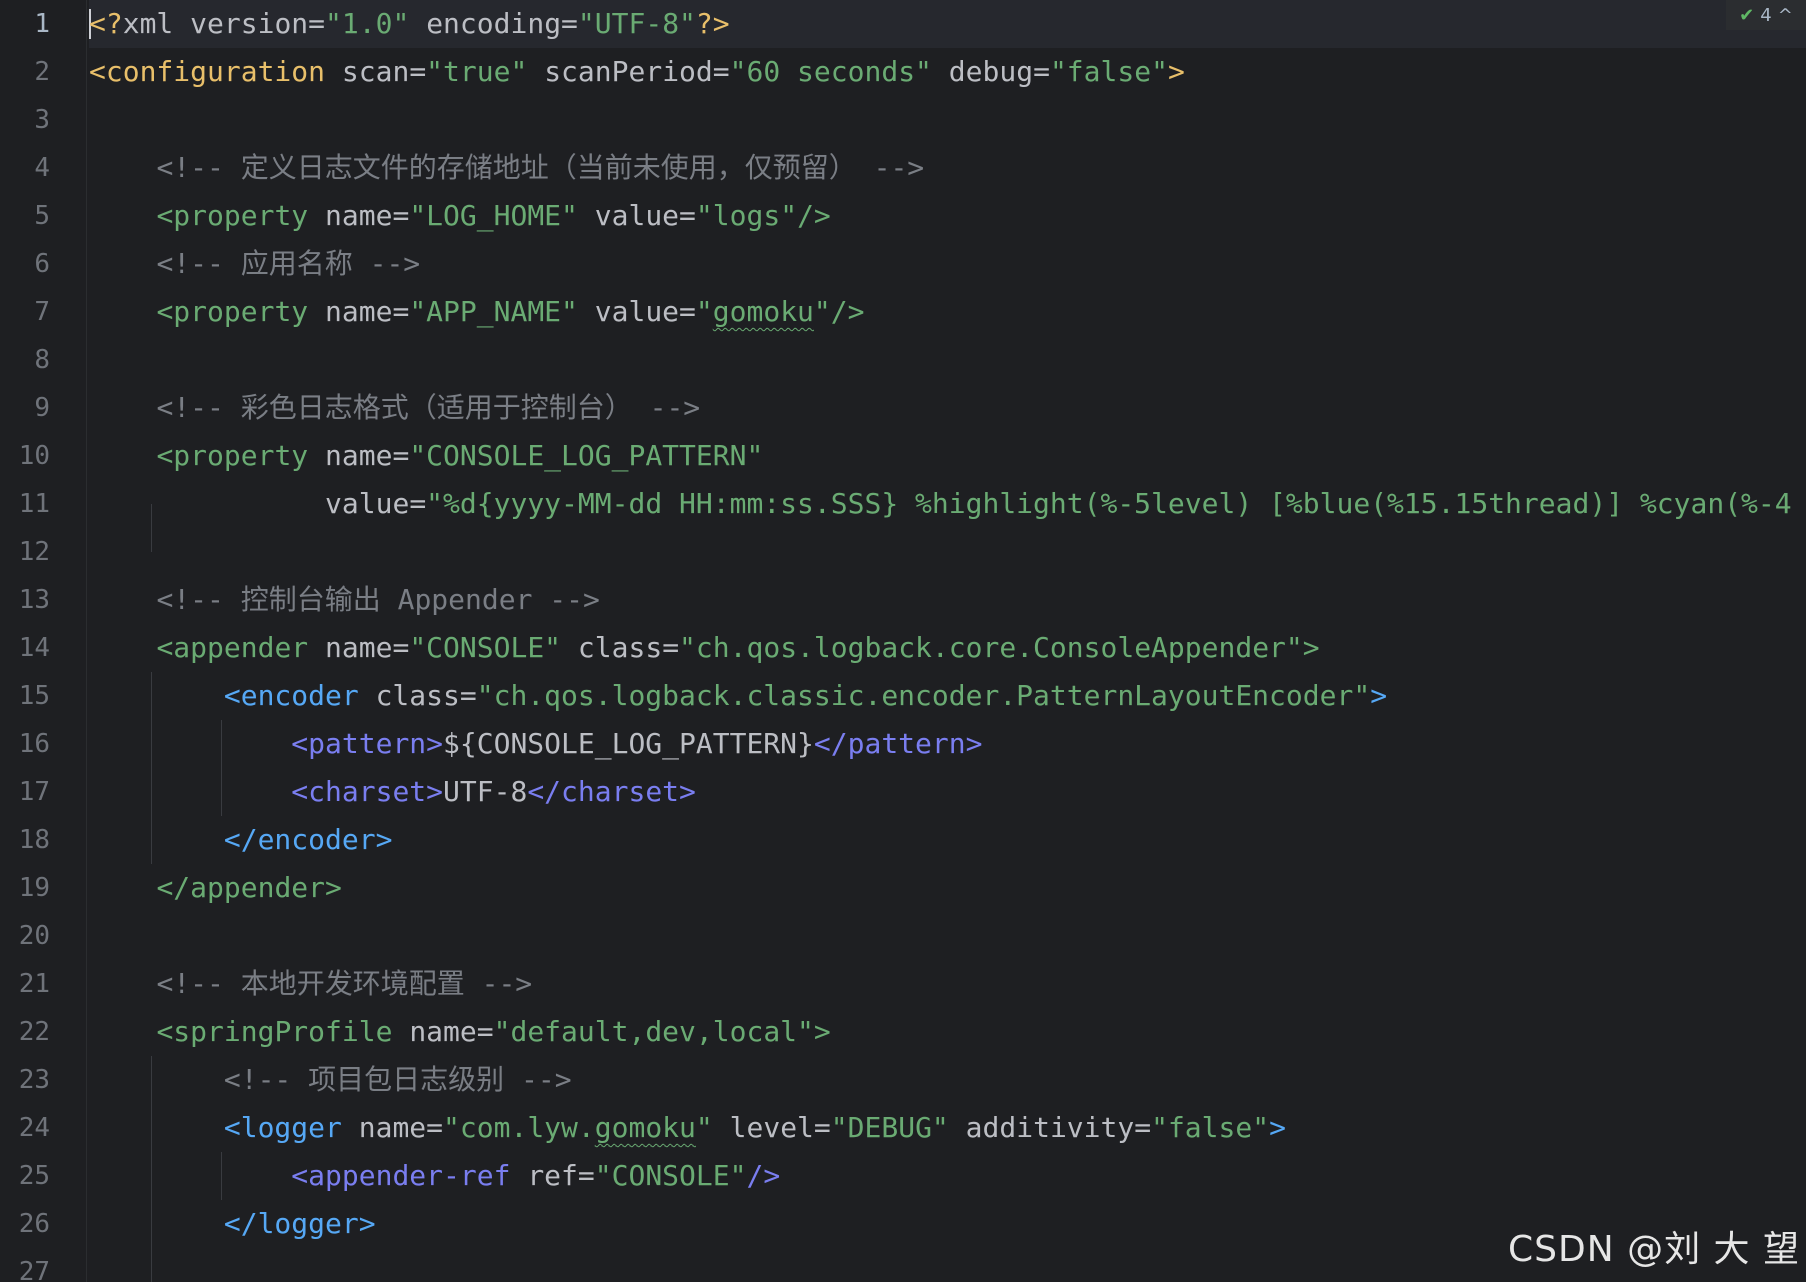 This screenshot has width=1806, height=1282. I want to click on line-number: 15, so click(34, 696).